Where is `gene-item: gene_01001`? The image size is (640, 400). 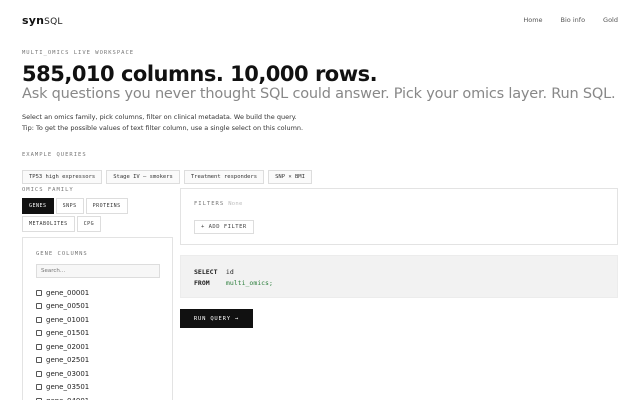 gene-item: gene_01001 is located at coordinates (62, 320).